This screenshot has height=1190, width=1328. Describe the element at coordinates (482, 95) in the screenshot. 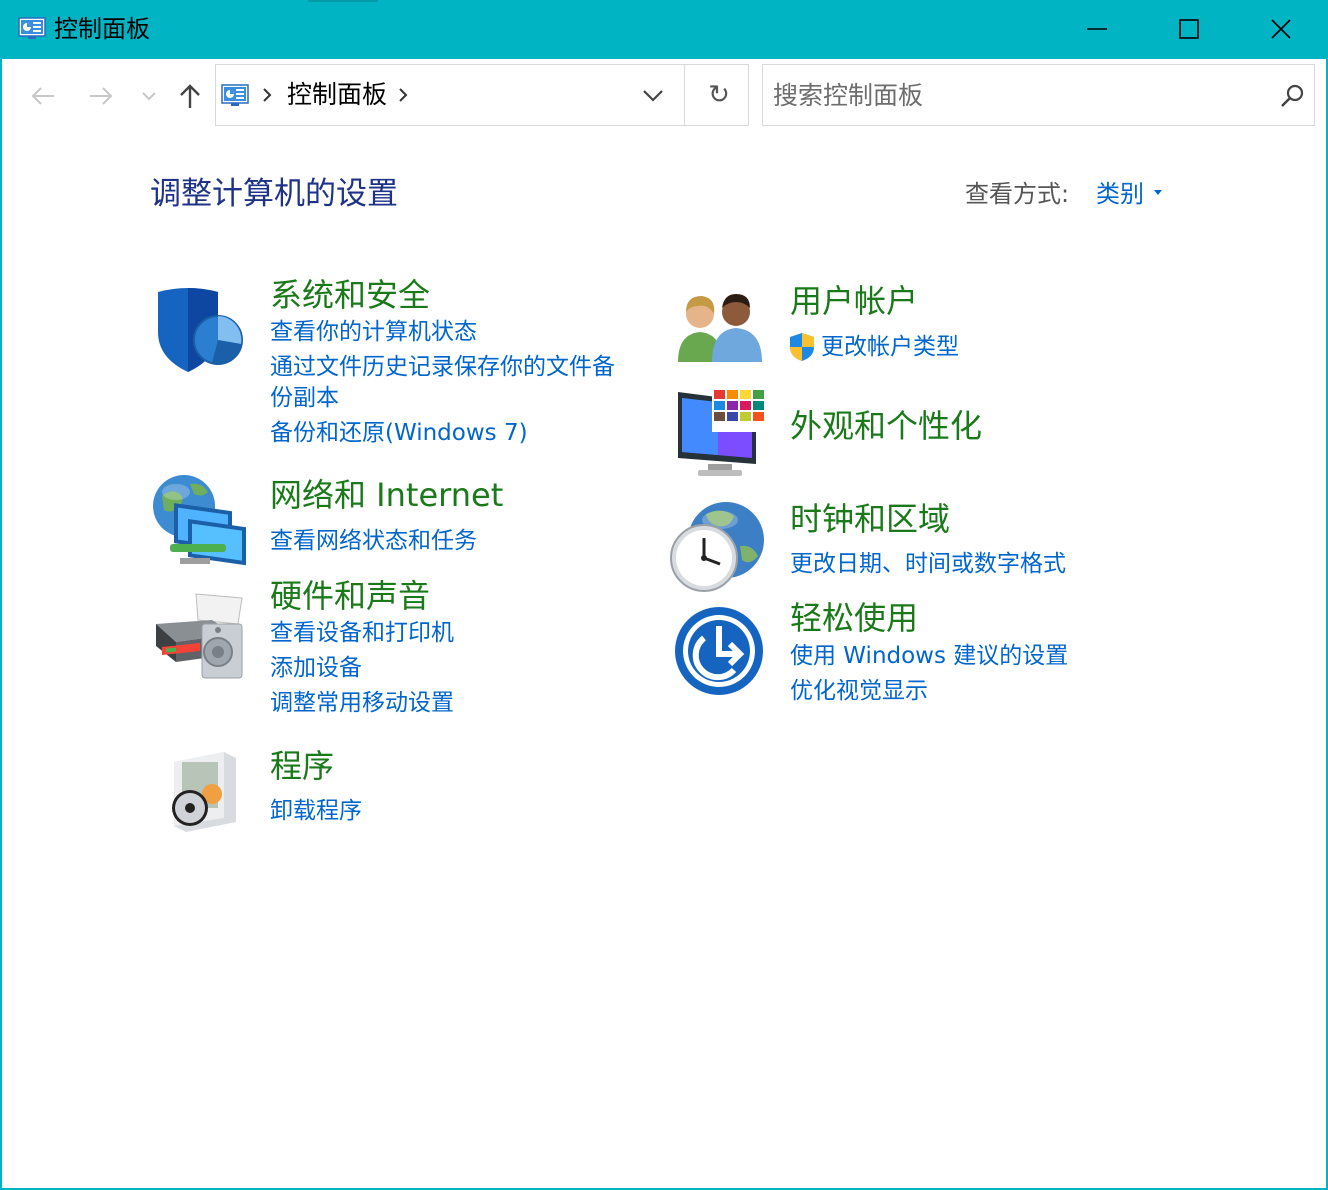

I see `address-bar: 控制面板 ↻` at that location.